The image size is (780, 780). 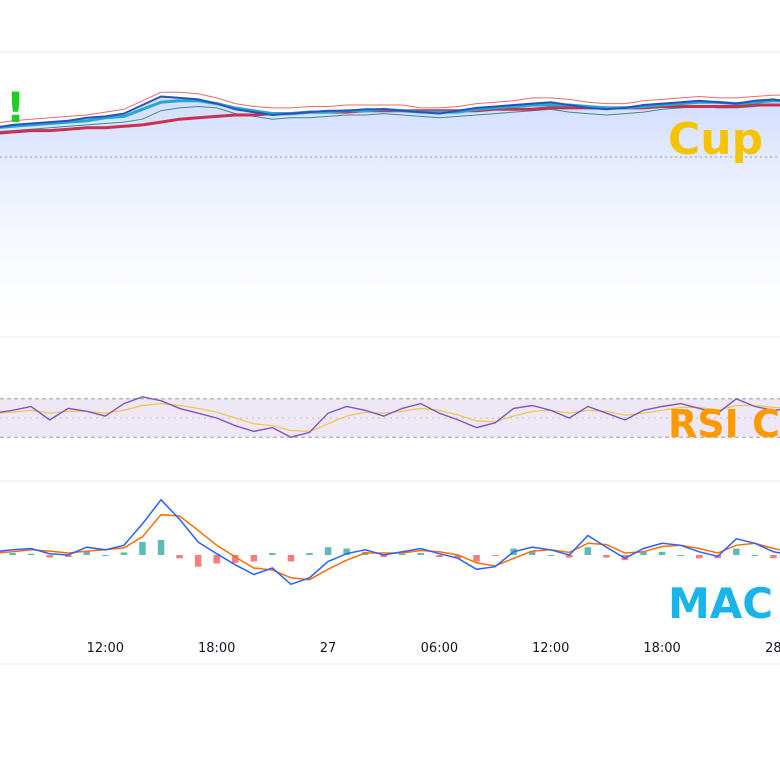 What do you see at coordinates (15, 107) in the screenshot?
I see `top-left-label: !` at bounding box center [15, 107].